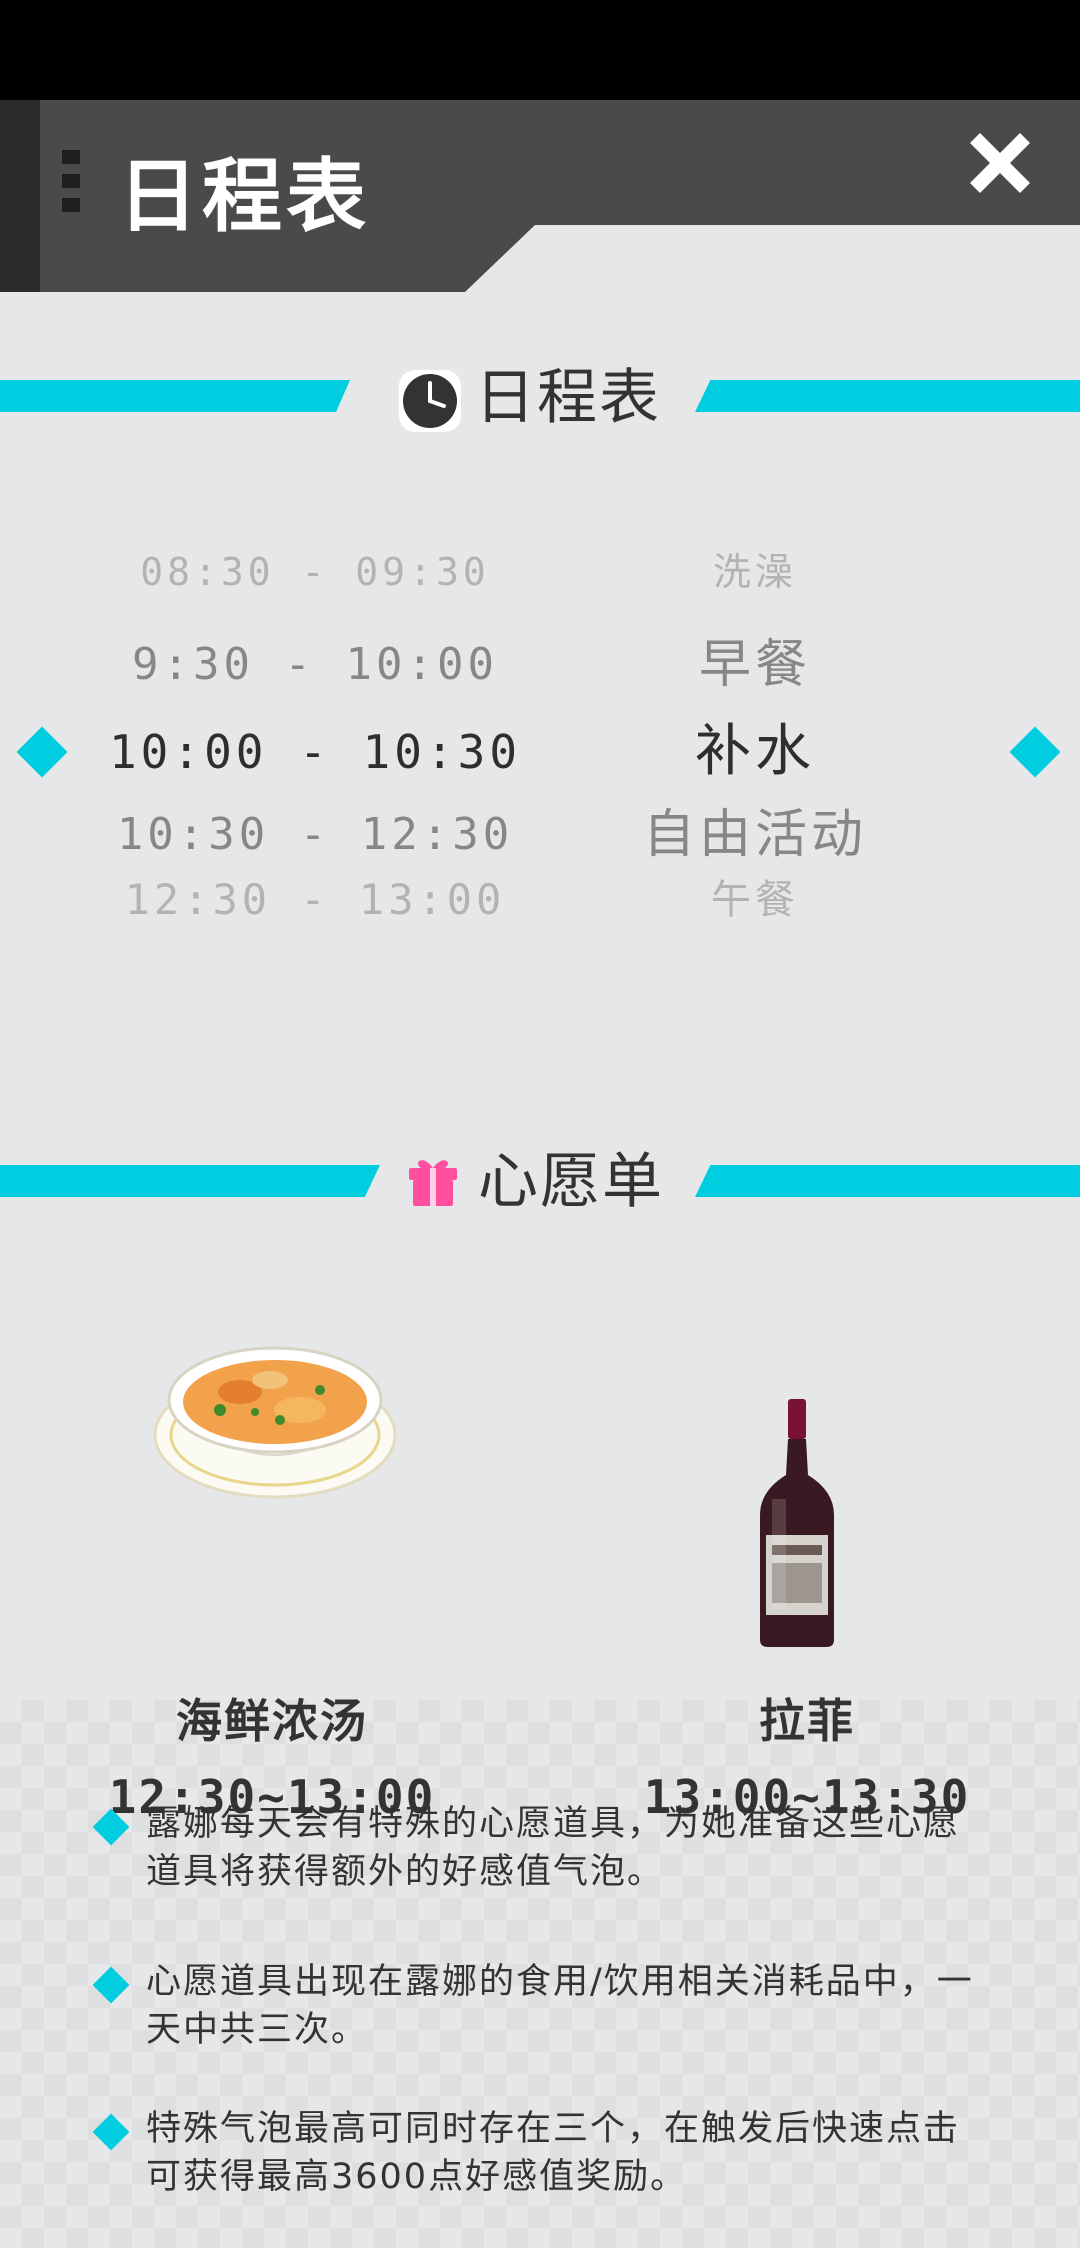 This screenshot has width=1080, height=2248. What do you see at coordinates (315, 834) in the screenshot?
I see `schedule-time: 10:30 - 12:30` at bounding box center [315, 834].